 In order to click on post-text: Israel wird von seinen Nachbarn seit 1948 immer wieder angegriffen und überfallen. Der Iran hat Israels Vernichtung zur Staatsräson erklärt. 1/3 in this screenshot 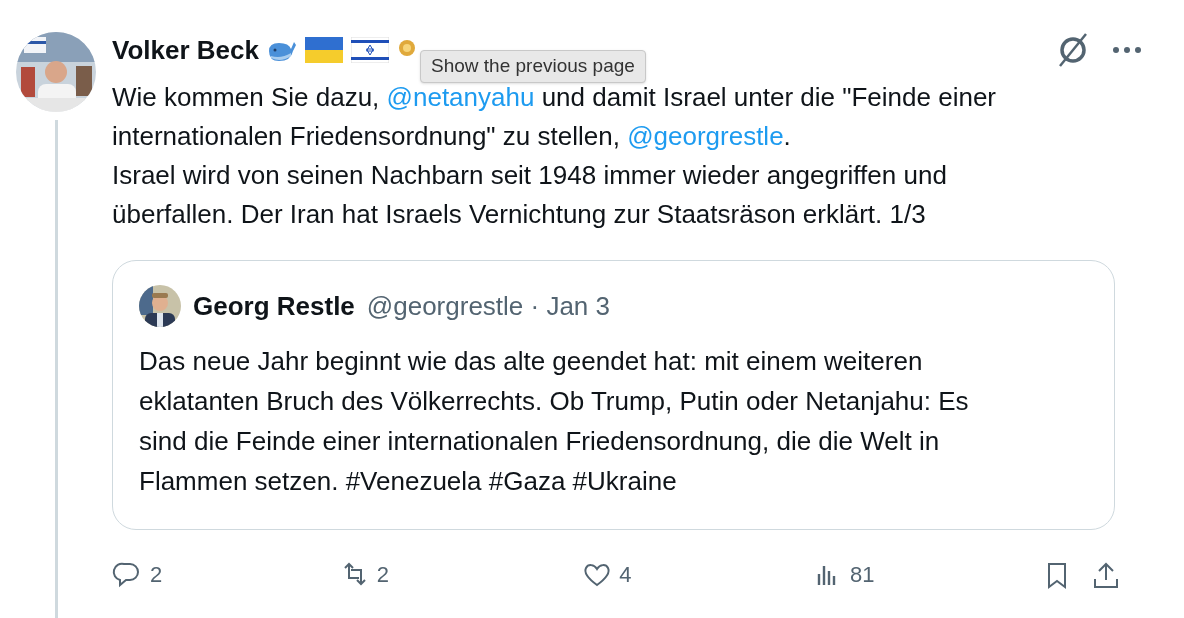, I will do `click(530, 195)`.